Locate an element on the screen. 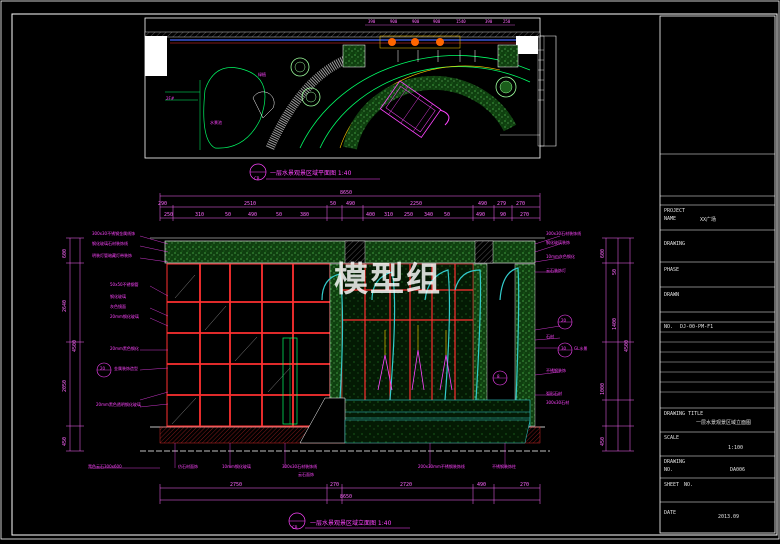 The image size is (780, 544). tb-drawing-no-suffix: DA006 is located at coordinates (738, 470).